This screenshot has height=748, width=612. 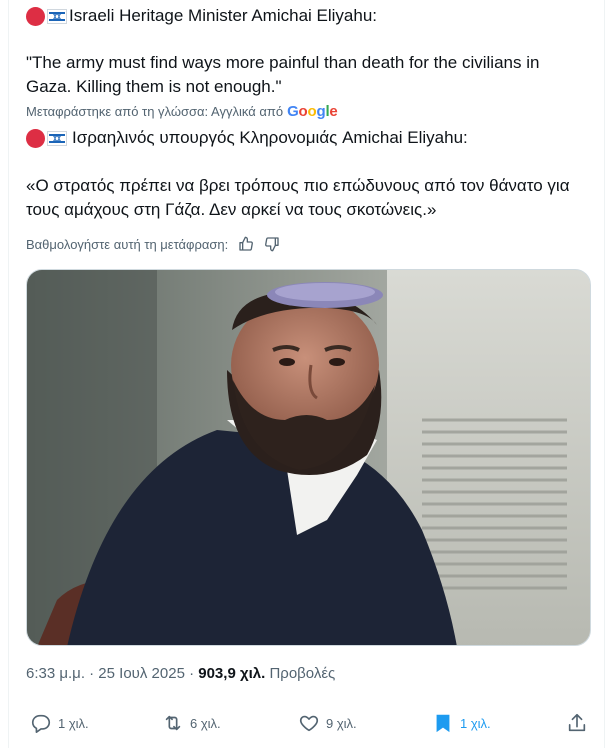 I want to click on google-logo: Google, so click(x=312, y=111).